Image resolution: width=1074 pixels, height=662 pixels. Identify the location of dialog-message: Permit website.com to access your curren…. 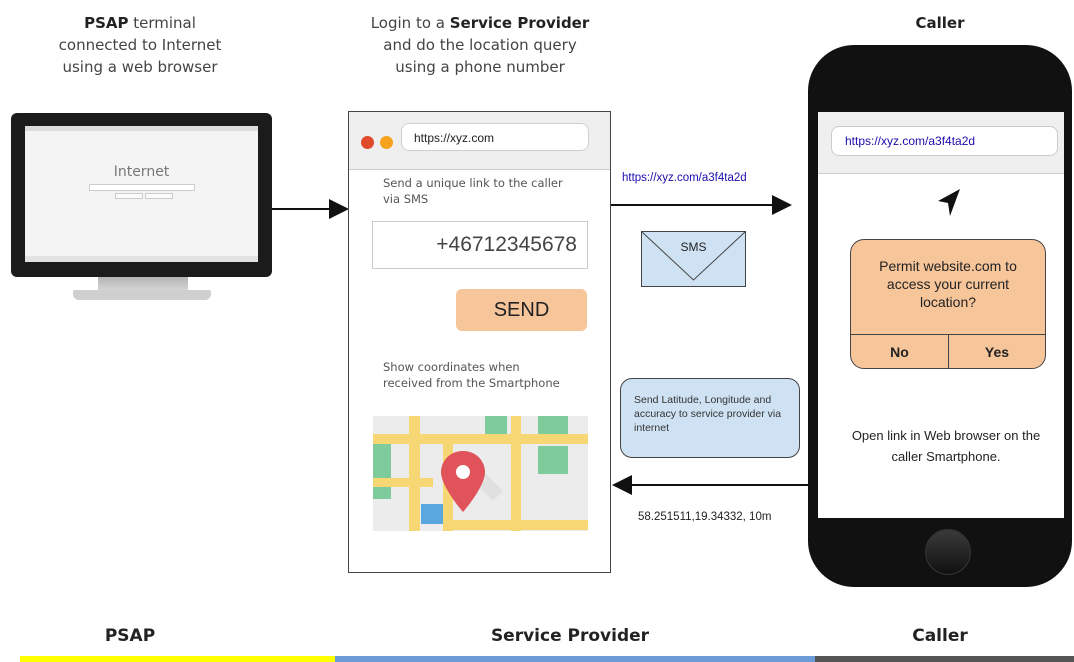
(948, 284).